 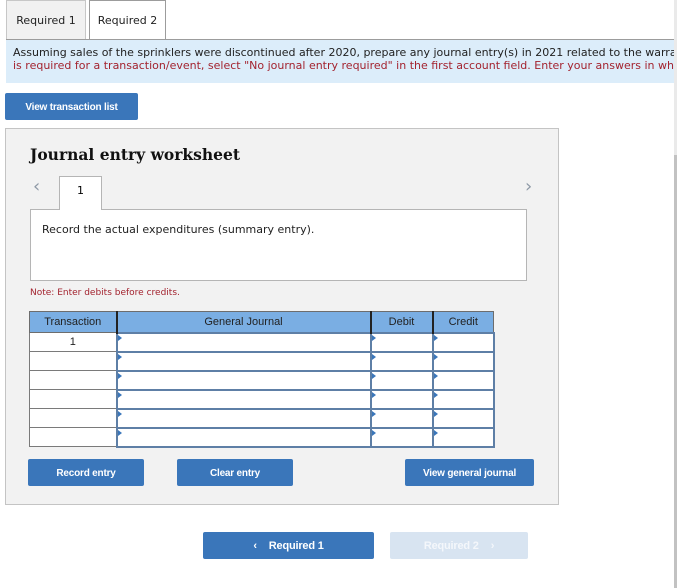 I want to click on transaction-cell: 1, so click(x=73, y=342).